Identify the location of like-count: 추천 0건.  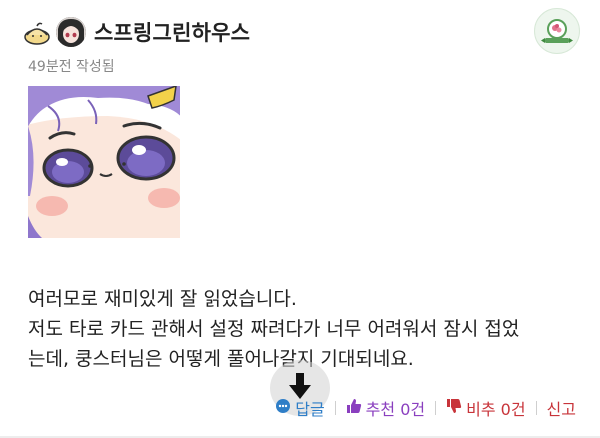
(395, 409).